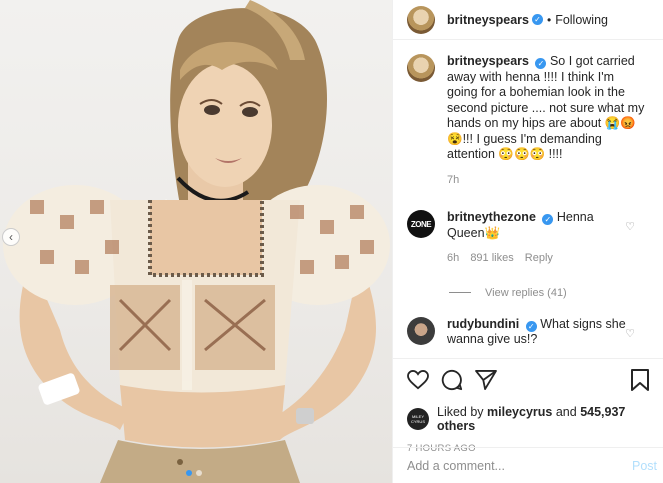  Describe the element at coordinates (519, 412) in the screenshot. I see `liked-by-user: mileycyrus` at that location.